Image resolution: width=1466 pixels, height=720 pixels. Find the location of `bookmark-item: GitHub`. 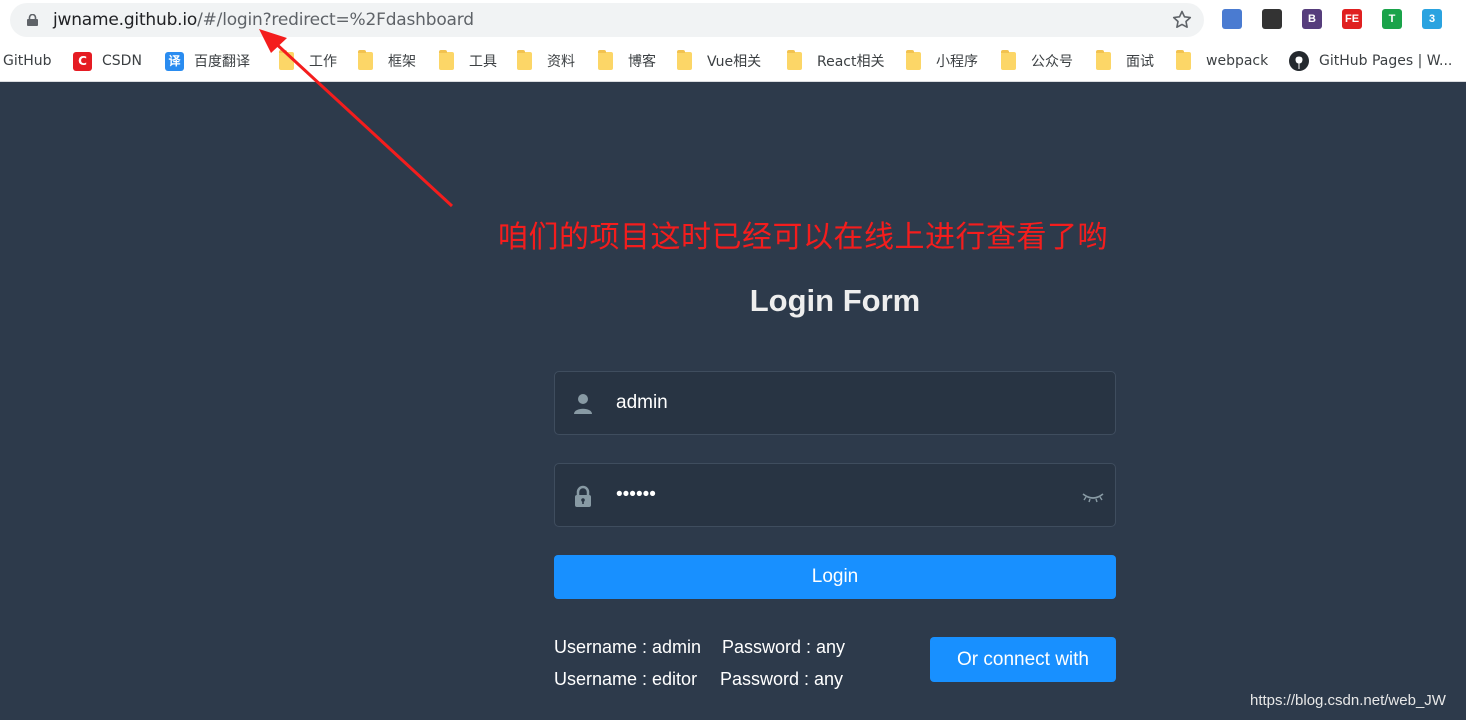

bookmark-item: GitHub is located at coordinates (27, 61).